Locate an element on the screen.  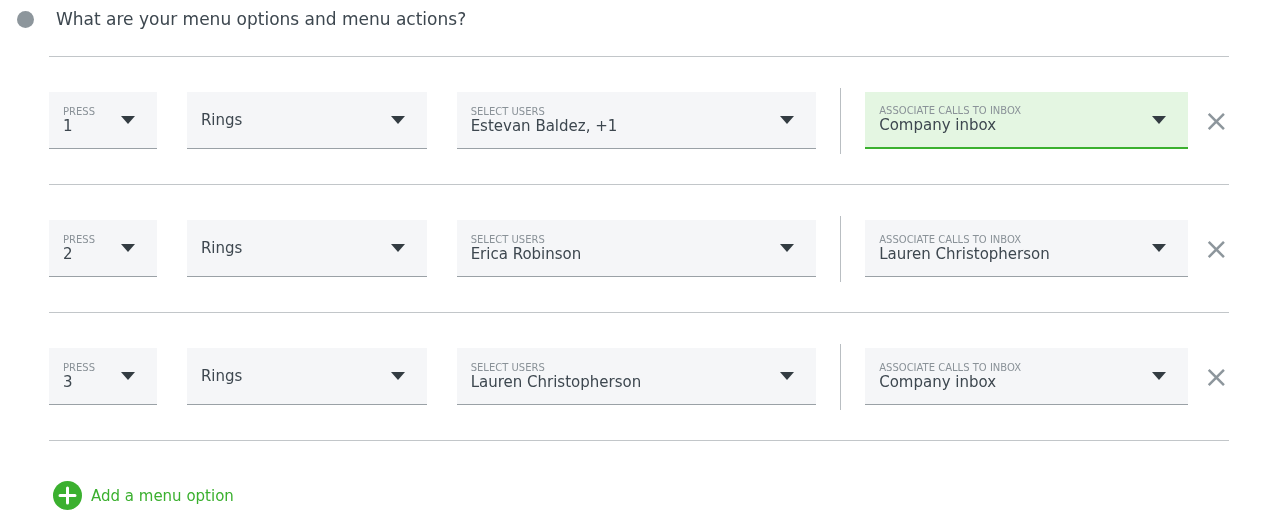
plus-circle-icon is located at coordinates (67, 495).